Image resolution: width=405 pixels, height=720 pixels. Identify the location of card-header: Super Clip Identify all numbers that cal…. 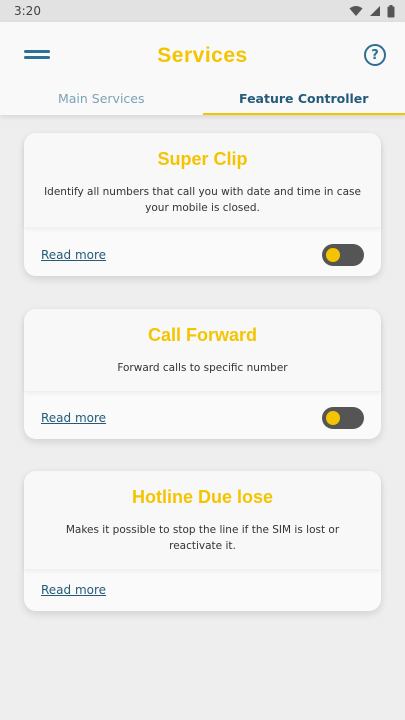
(202, 180).